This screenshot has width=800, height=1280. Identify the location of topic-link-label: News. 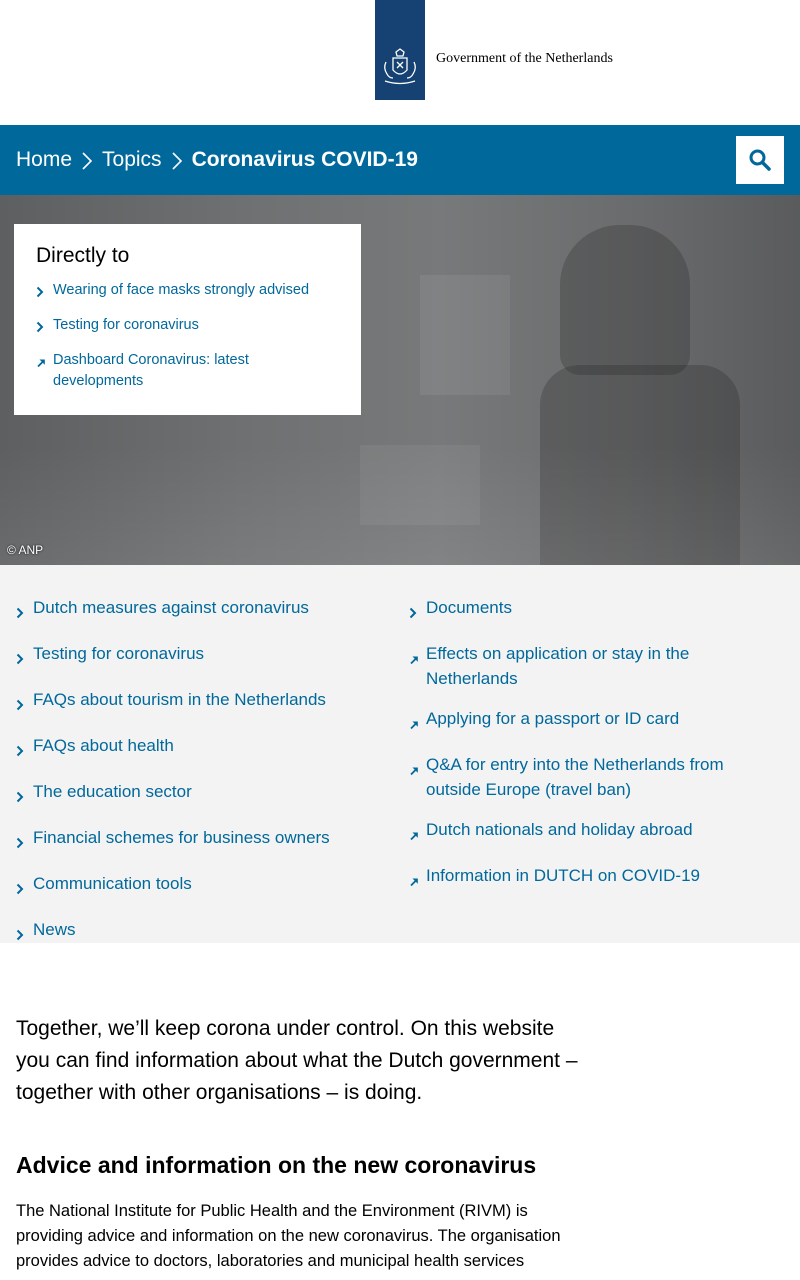
(54, 929).